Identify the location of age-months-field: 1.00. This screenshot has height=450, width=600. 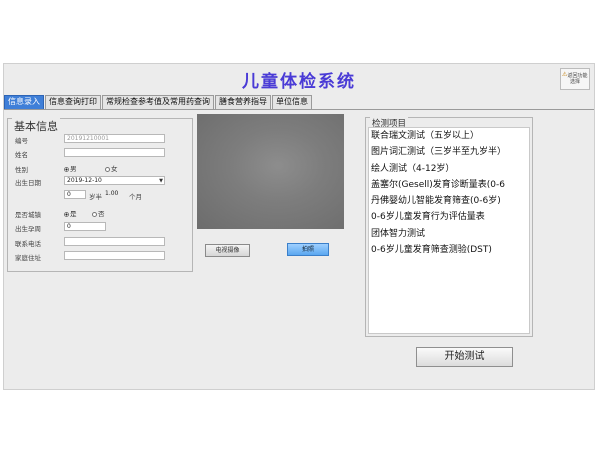
(116, 194).